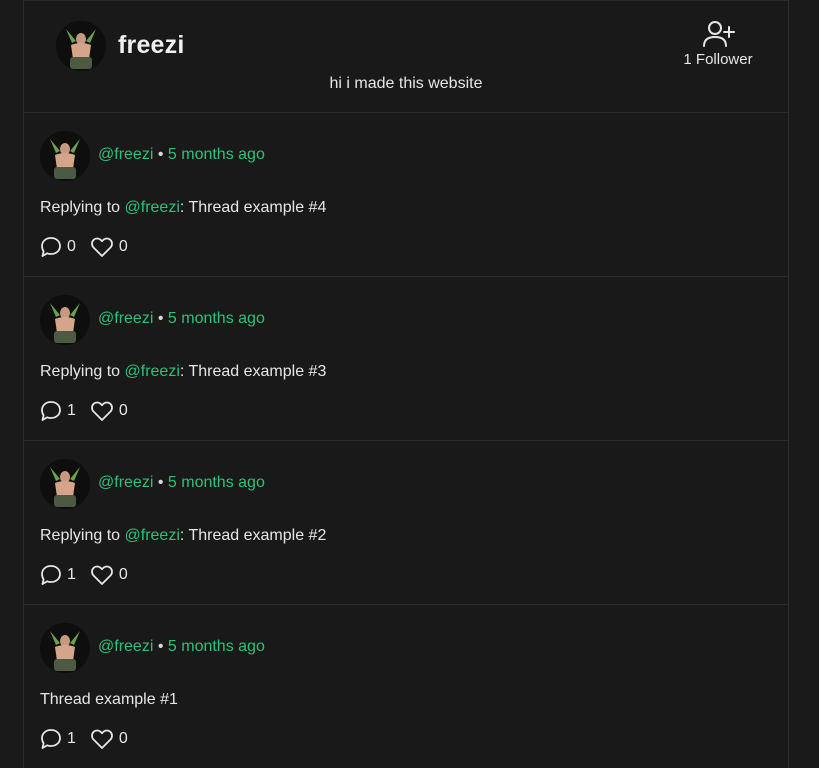  I want to click on profile-avatar, so click(81, 46).